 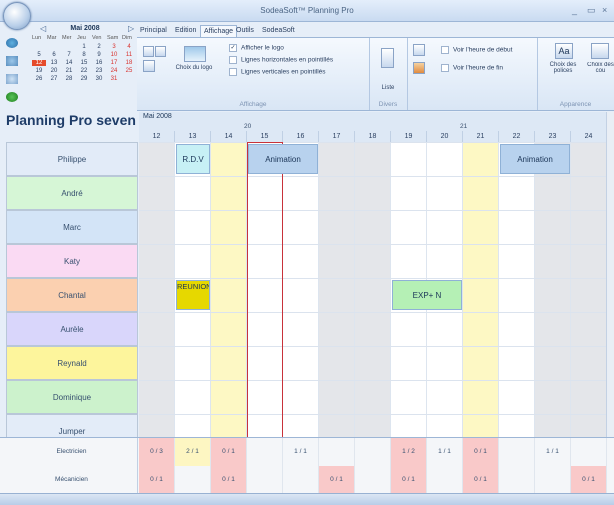 I want to click on calendar-day: 17, so click(x=114, y=63).